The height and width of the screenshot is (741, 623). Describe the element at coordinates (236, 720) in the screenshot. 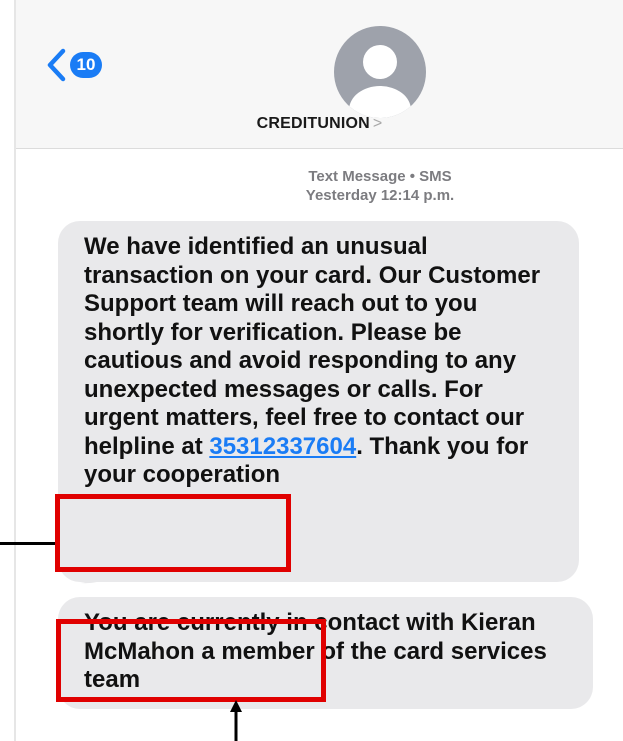

I see `annotation-arrow-up-icon` at that location.